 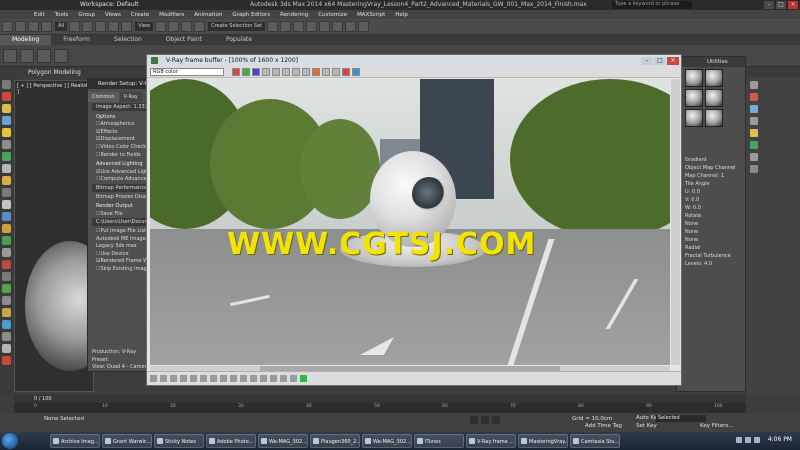 What do you see at coordinates (236, 71) in the screenshot?
I see `red-channel-icon` at bounding box center [236, 71].